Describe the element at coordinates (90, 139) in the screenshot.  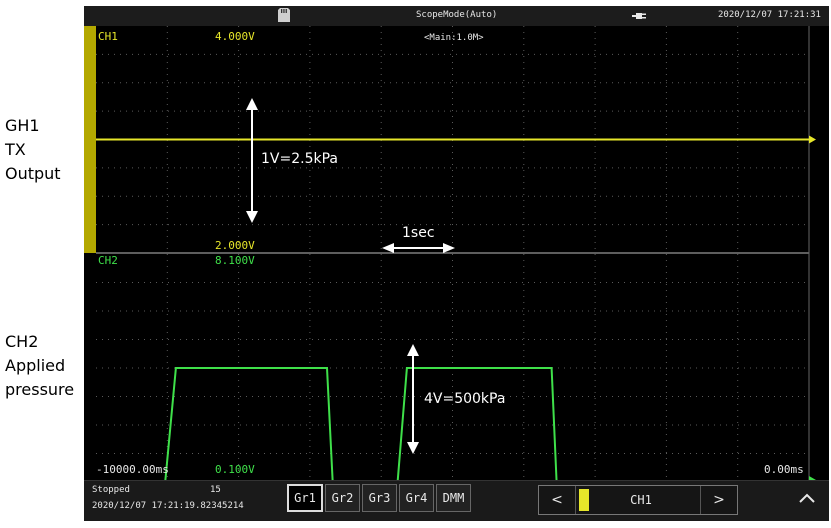
I see `ch1-active-bar` at that location.